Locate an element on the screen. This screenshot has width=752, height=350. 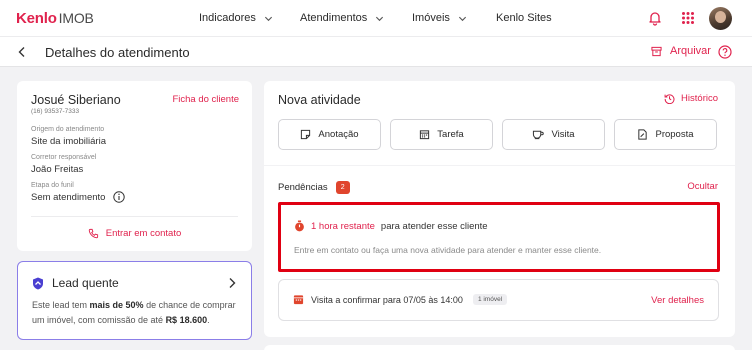
history-button: Histórico is located at coordinates (691, 98).